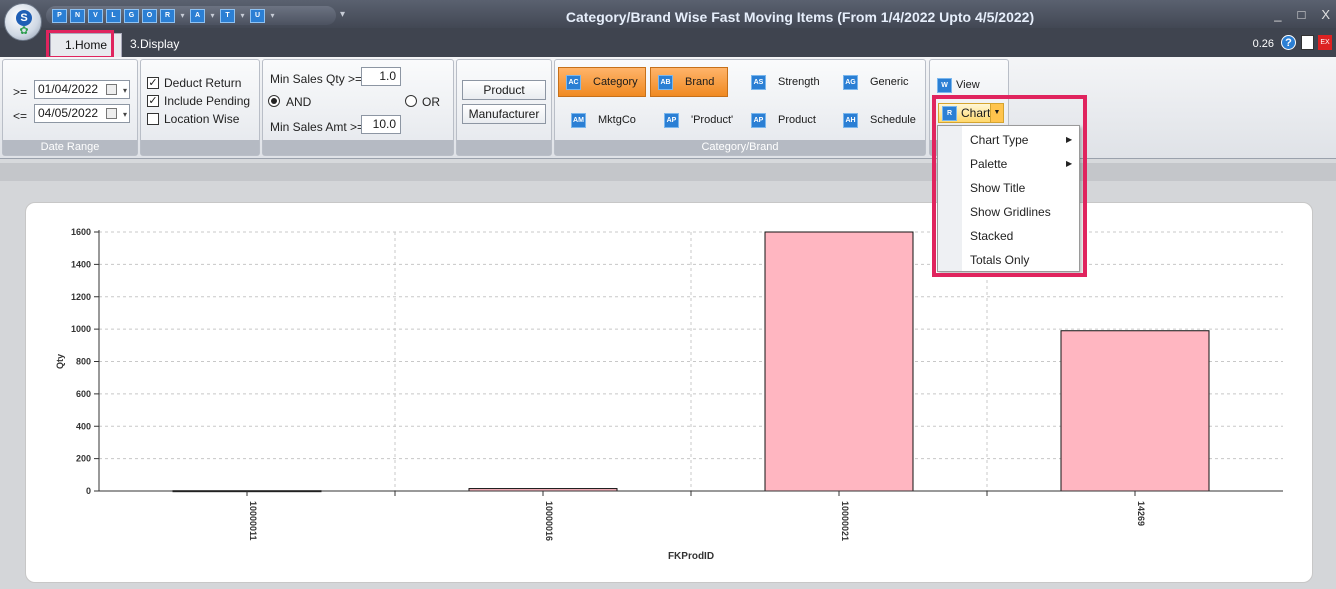  I want to click on location-wise-checkbox, so click(153, 119).